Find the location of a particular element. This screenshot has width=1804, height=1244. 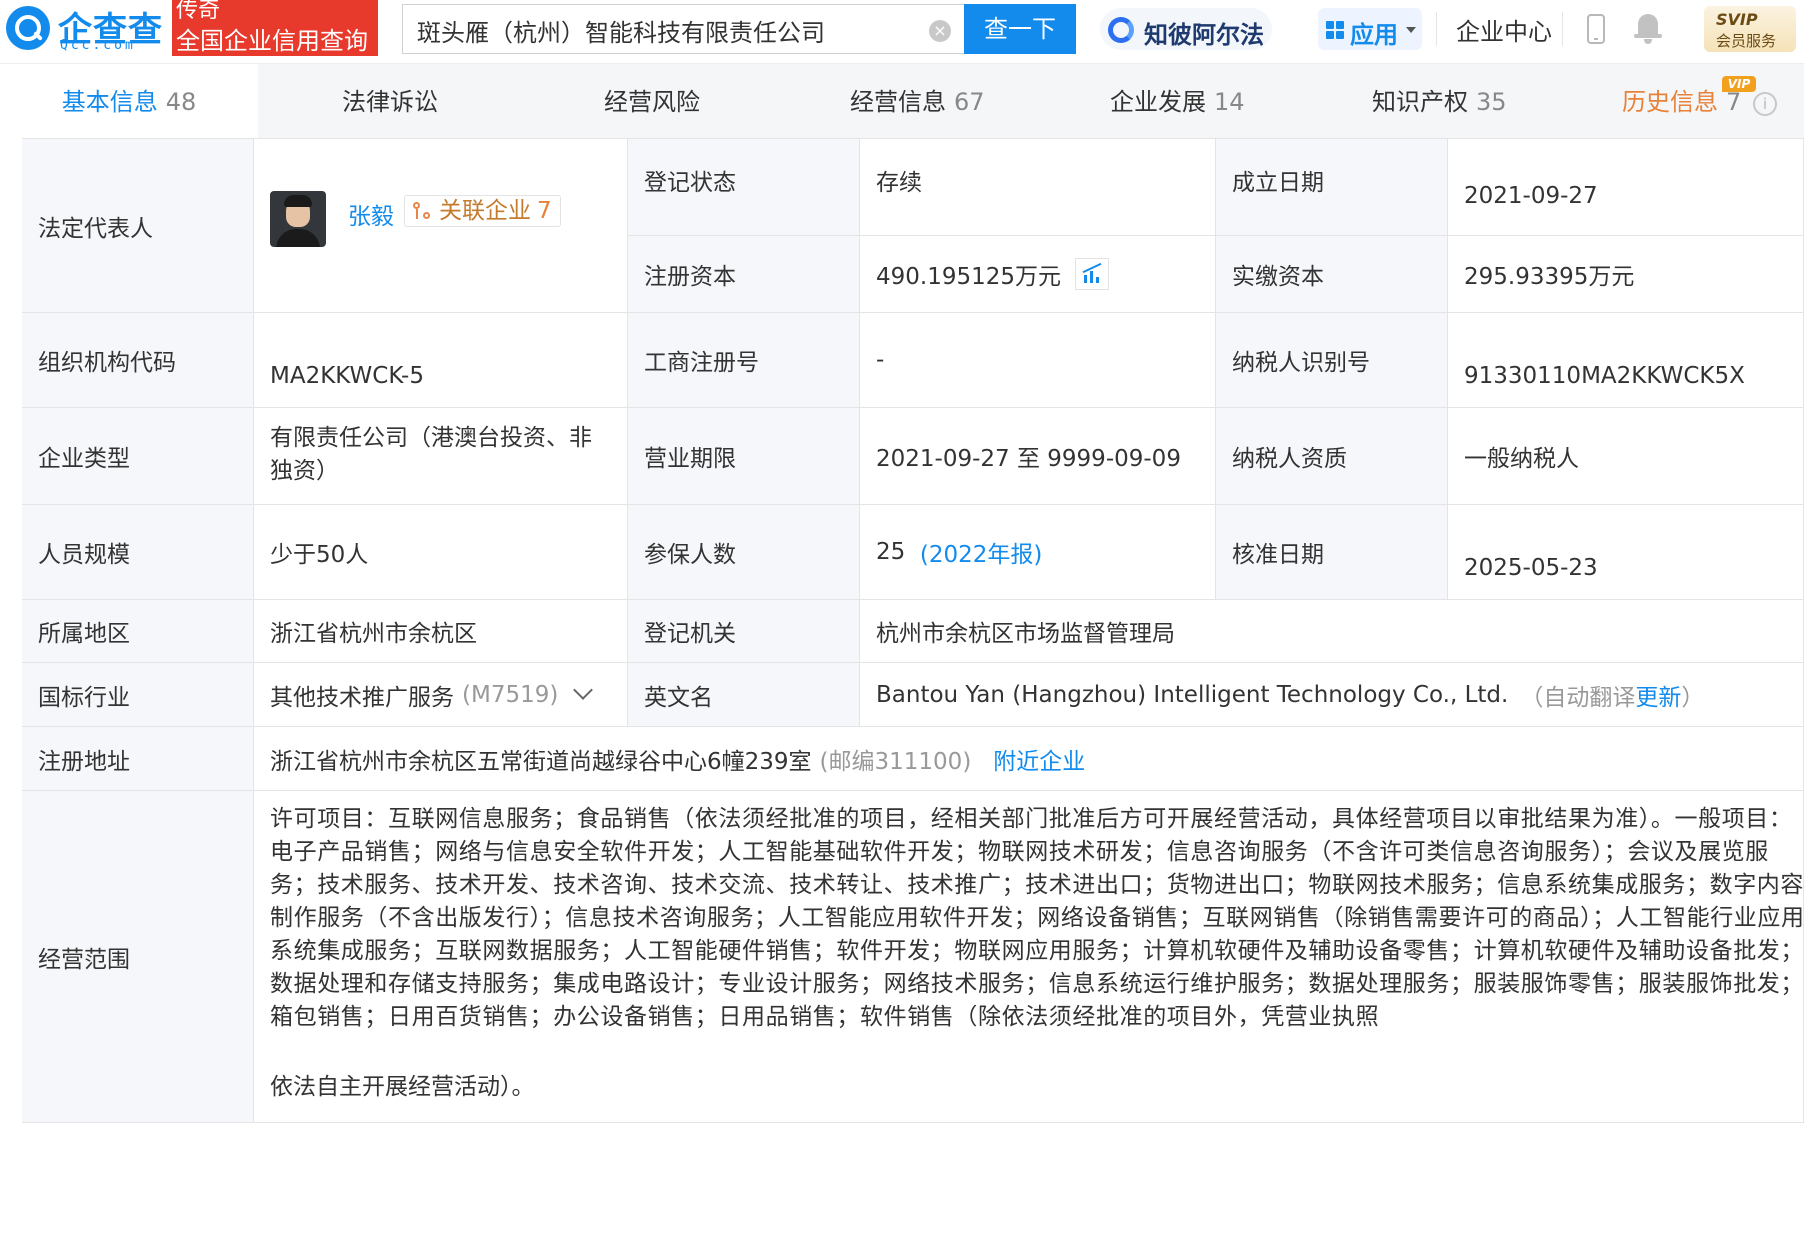

value-text: - is located at coordinates (880, 360).